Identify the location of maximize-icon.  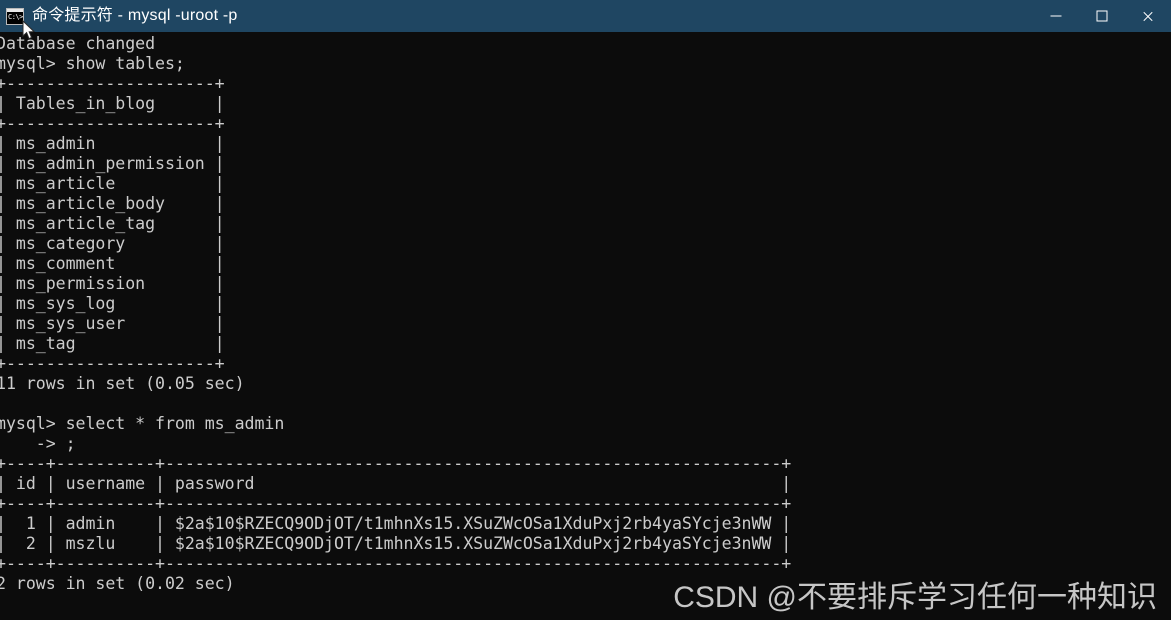
(1102, 16).